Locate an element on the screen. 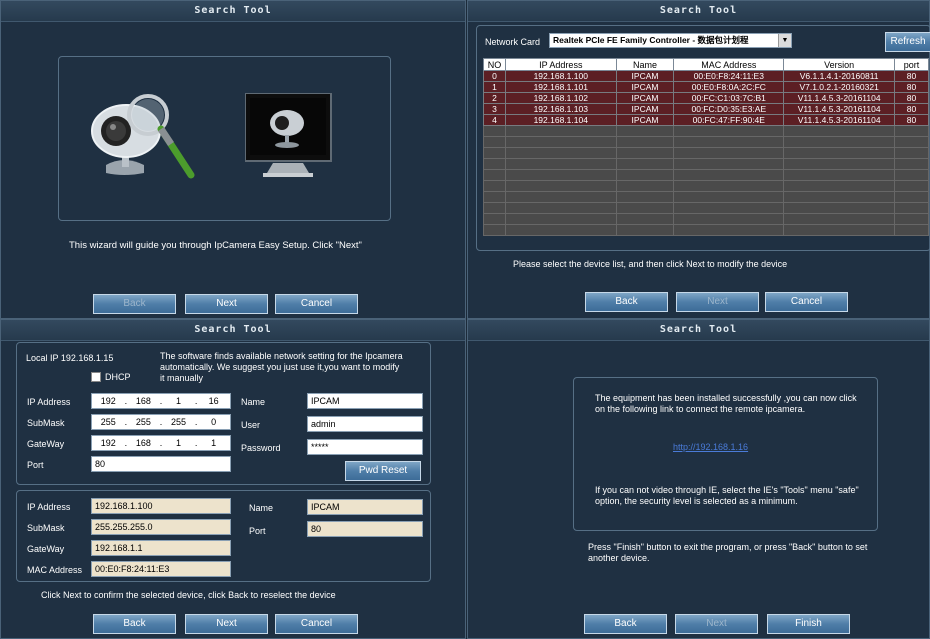 This screenshot has height=639, width=930. table-cell: V11.1.4.5.3-20161104 is located at coordinates (839, 98).